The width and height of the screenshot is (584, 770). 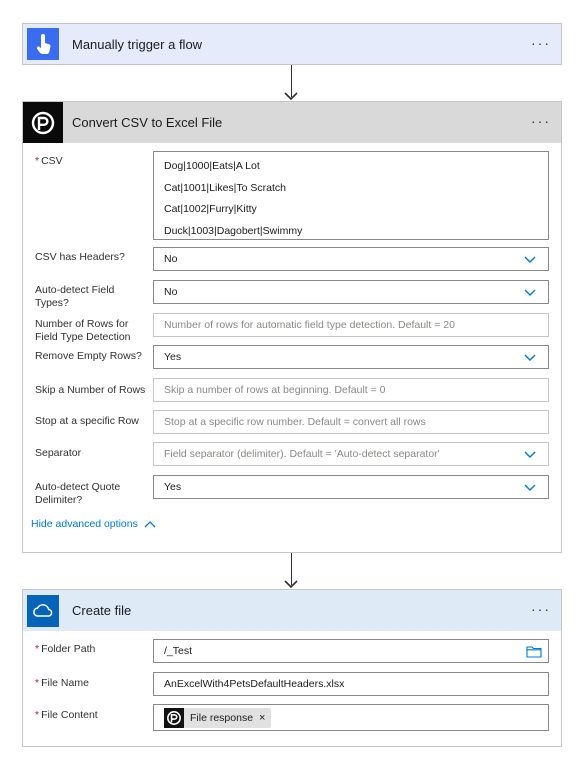 What do you see at coordinates (65, 649) in the screenshot?
I see `folder-path-label: * Folder Path` at bounding box center [65, 649].